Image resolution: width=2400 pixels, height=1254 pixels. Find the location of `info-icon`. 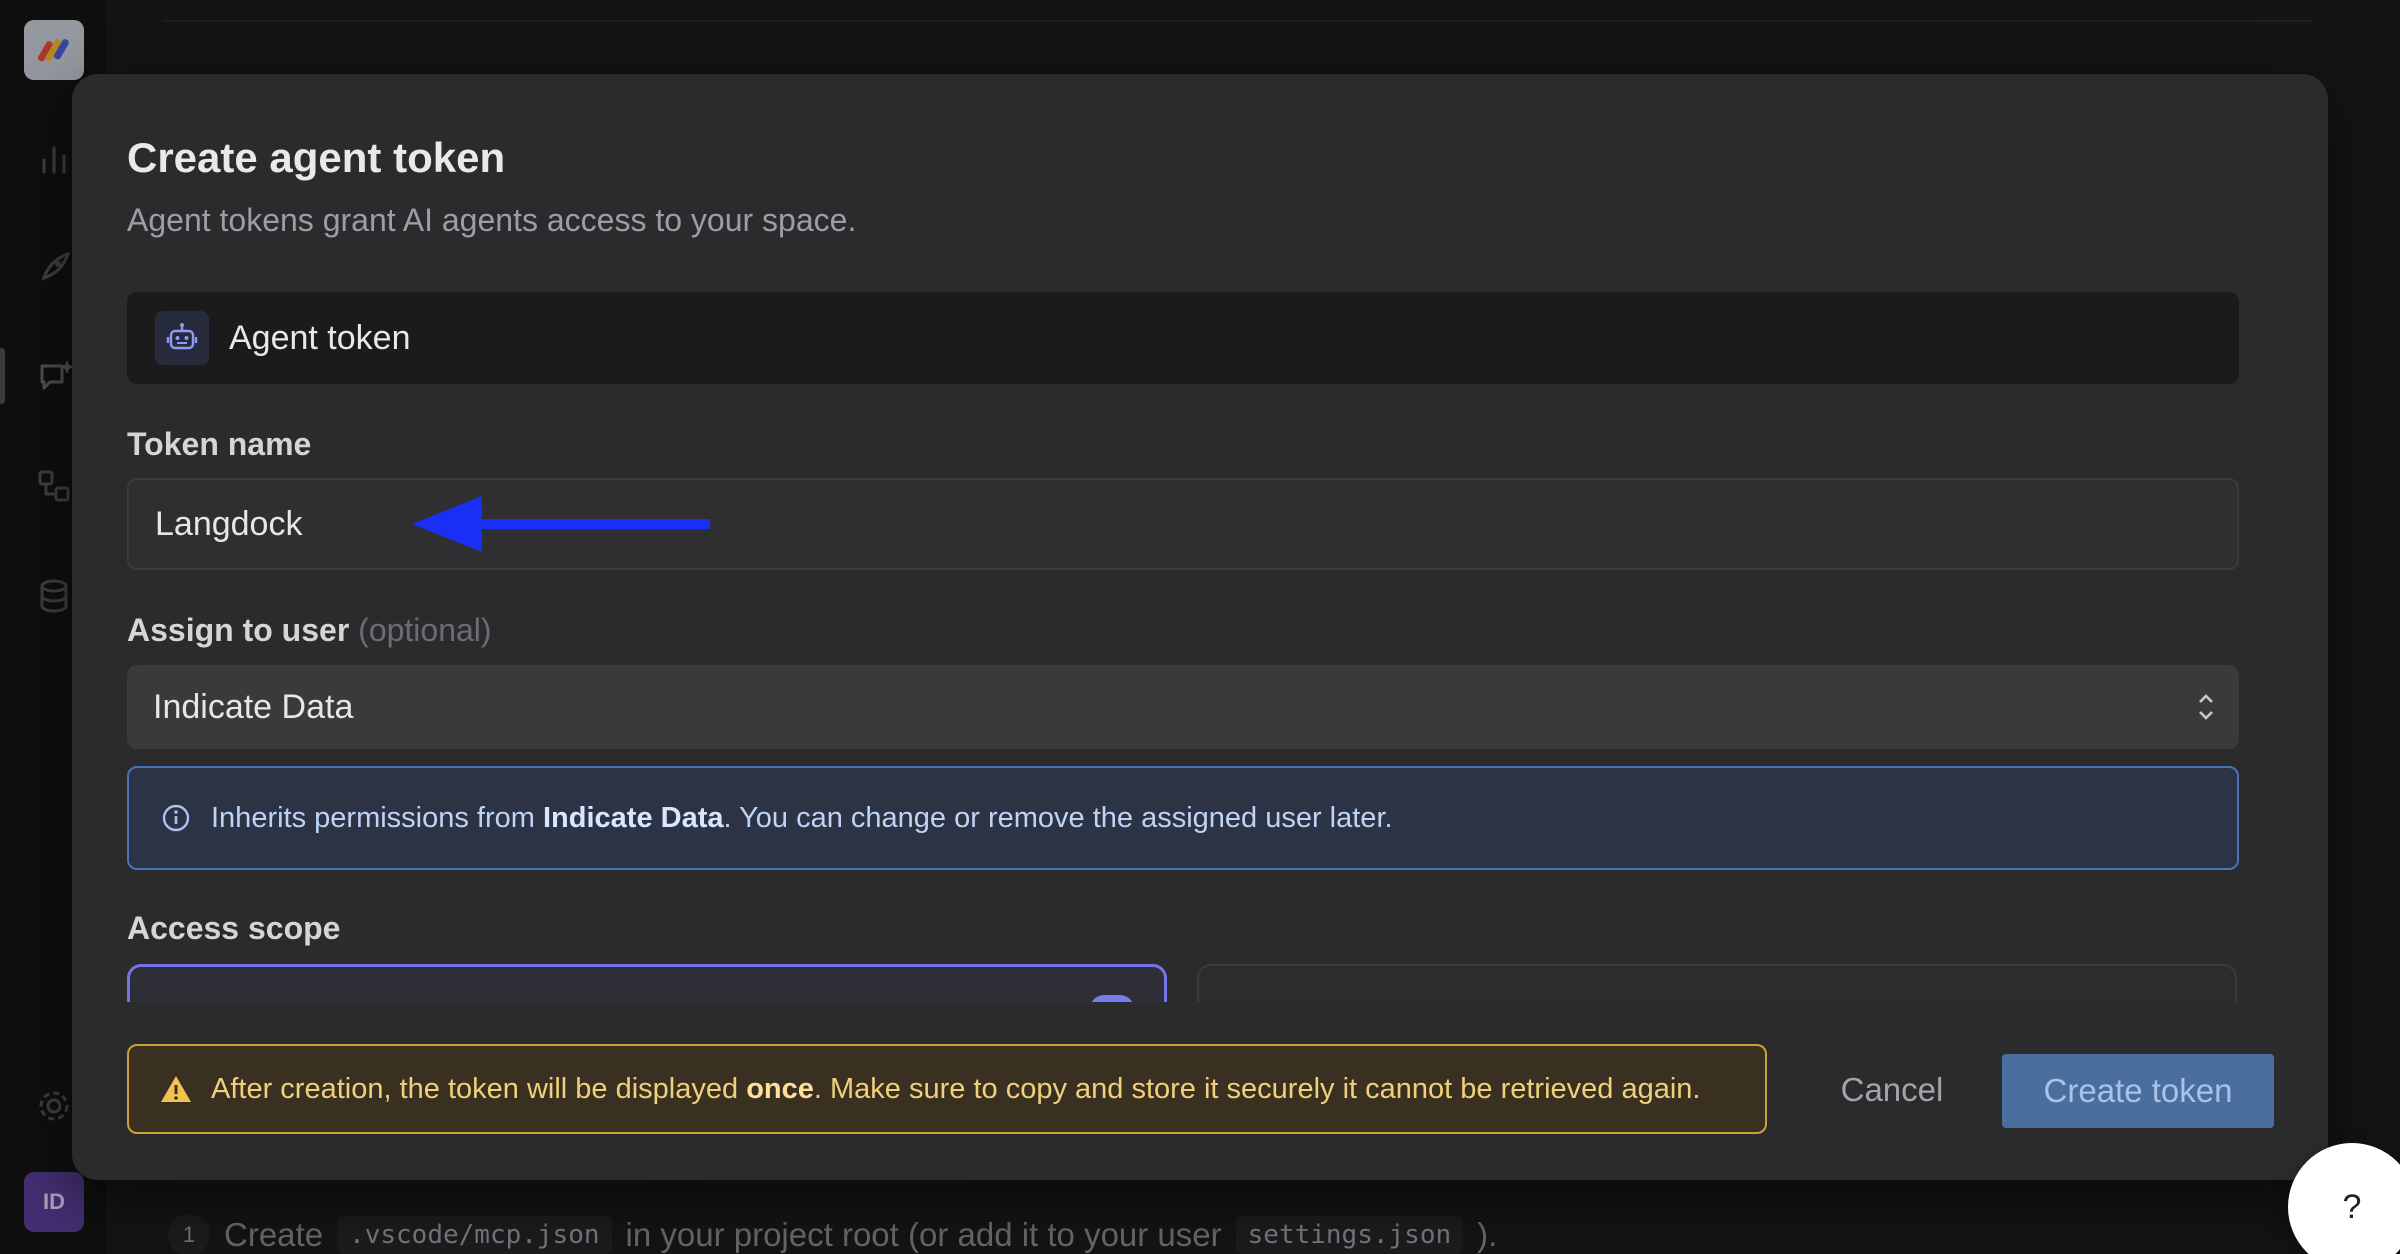

info-icon is located at coordinates (176, 818).